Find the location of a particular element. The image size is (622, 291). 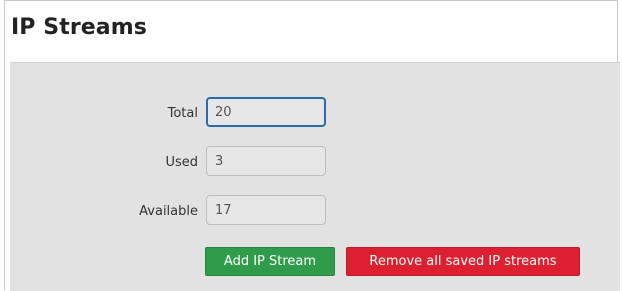

used-field is located at coordinates (266, 161).